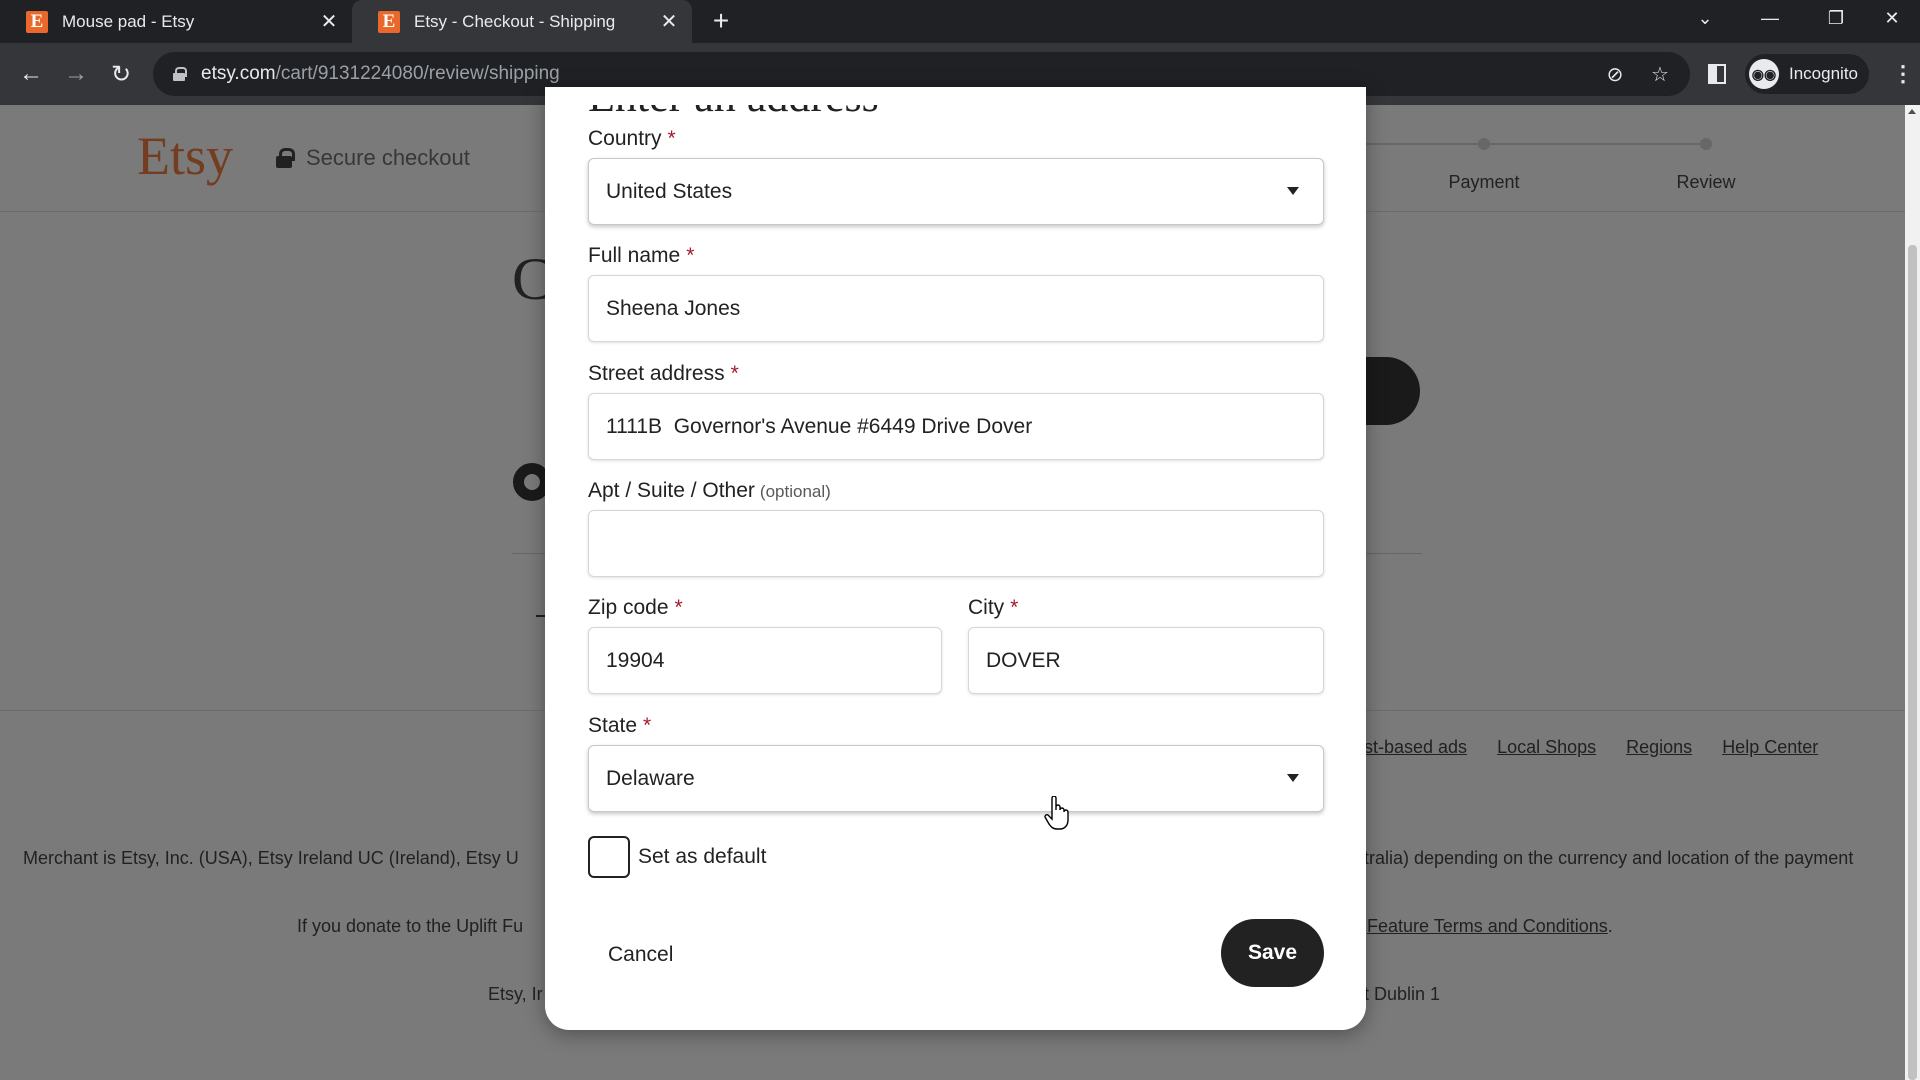 Image resolution: width=1920 pixels, height=1080 pixels. What do you see at coordinates (238, 73) in the screenshot?
I see `url-host: etsy.com` at bounding box center [238, 73].